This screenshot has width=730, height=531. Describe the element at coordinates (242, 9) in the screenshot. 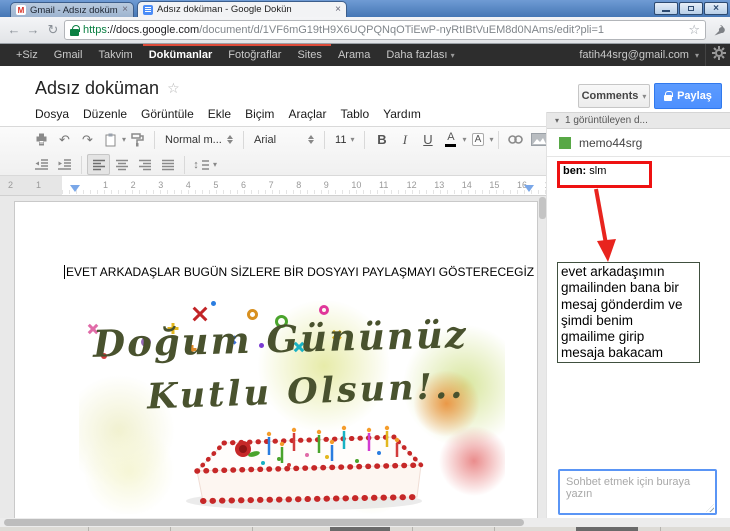

I see `browser-tab-docs: Adsız doküman - Google Dokün ×` at that location.